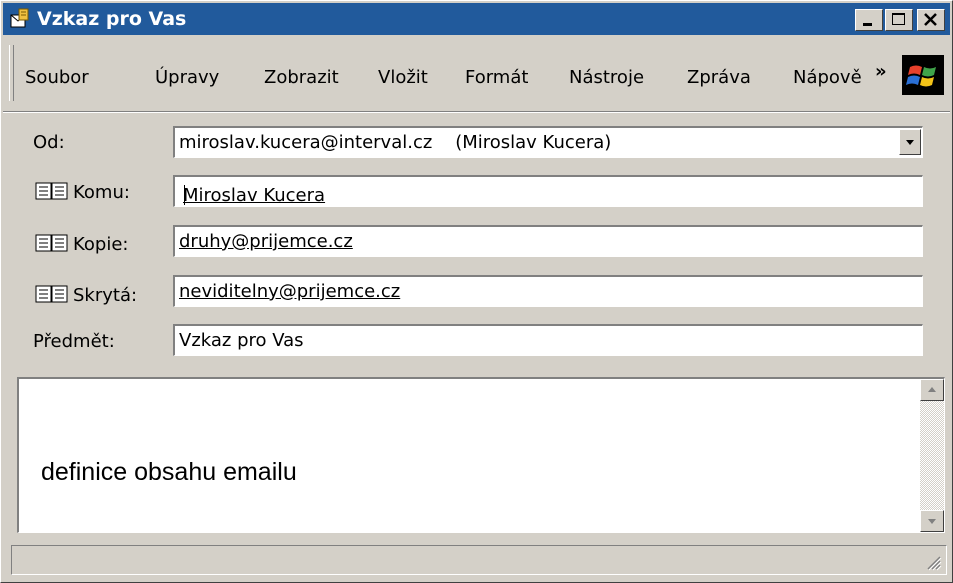  What do you see at coordinates (479, 560) in the screenshot?
I see `status-bar` at bounding box center [479, 560].